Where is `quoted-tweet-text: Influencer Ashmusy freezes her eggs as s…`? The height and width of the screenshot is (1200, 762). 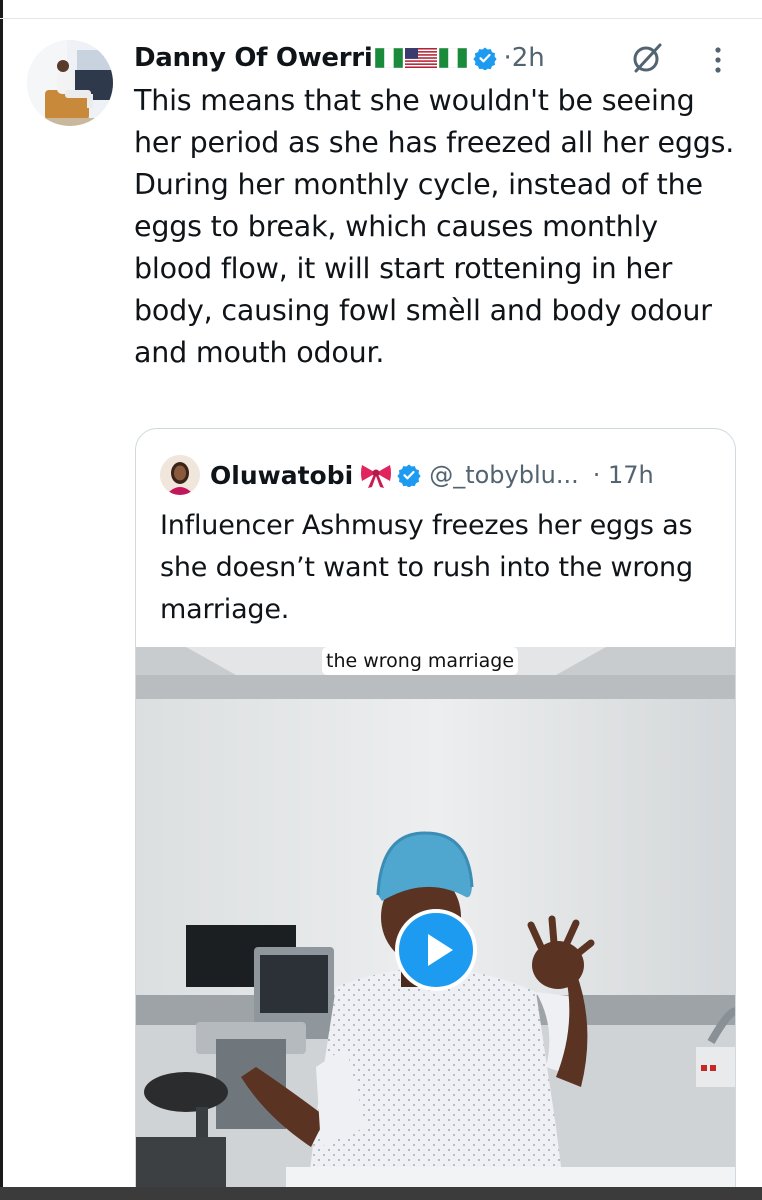 quoted-tweet-text: Influencer Ashmusy freezes her eggs as s… is located at coordinates (426, 567).